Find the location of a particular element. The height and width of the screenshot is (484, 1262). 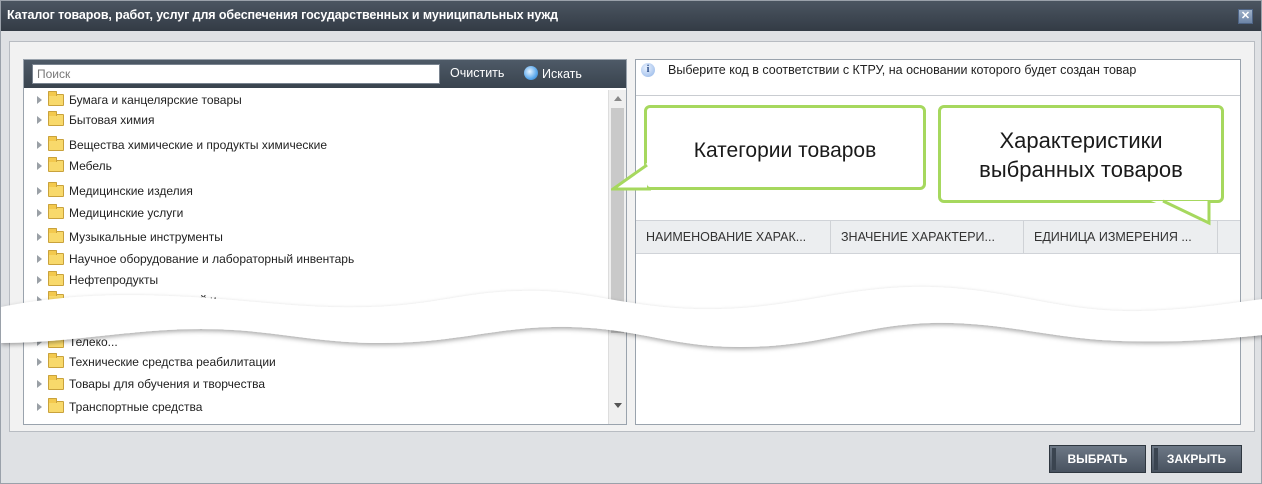

tree-item-label: Медицинские изделия is located at coordinates (131, 191).